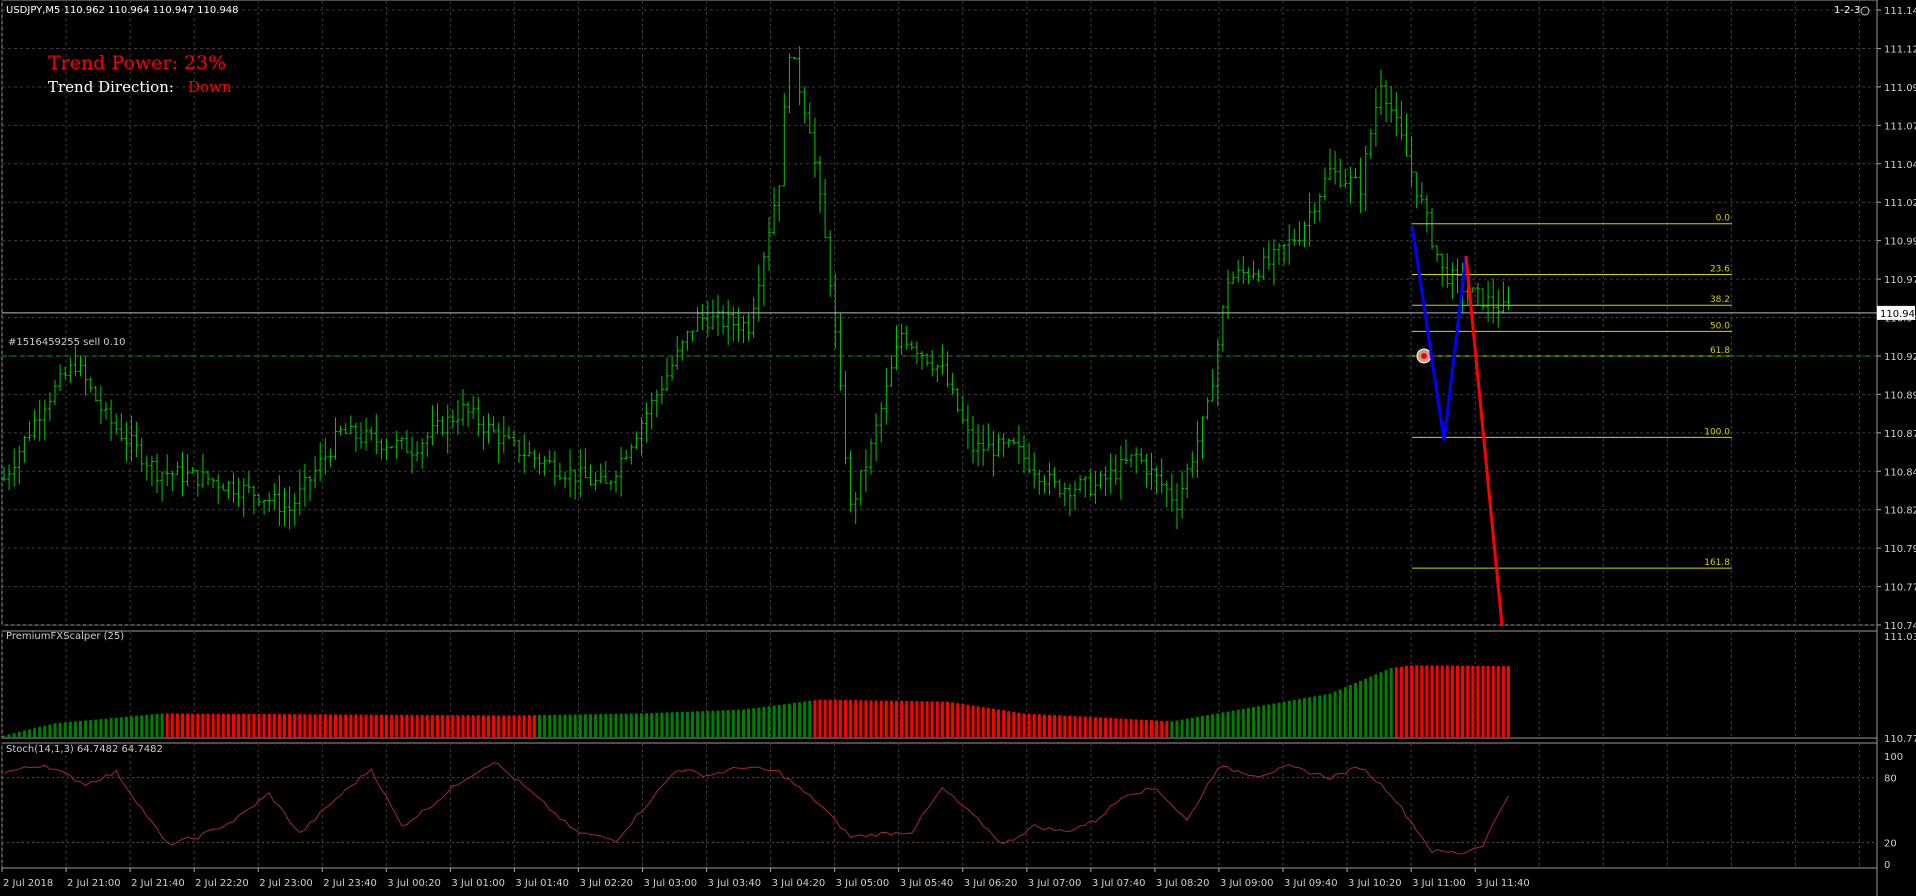 The image size is (1916, 896). I want to click on y-tick-label: 110.995, so click(1900, 242).